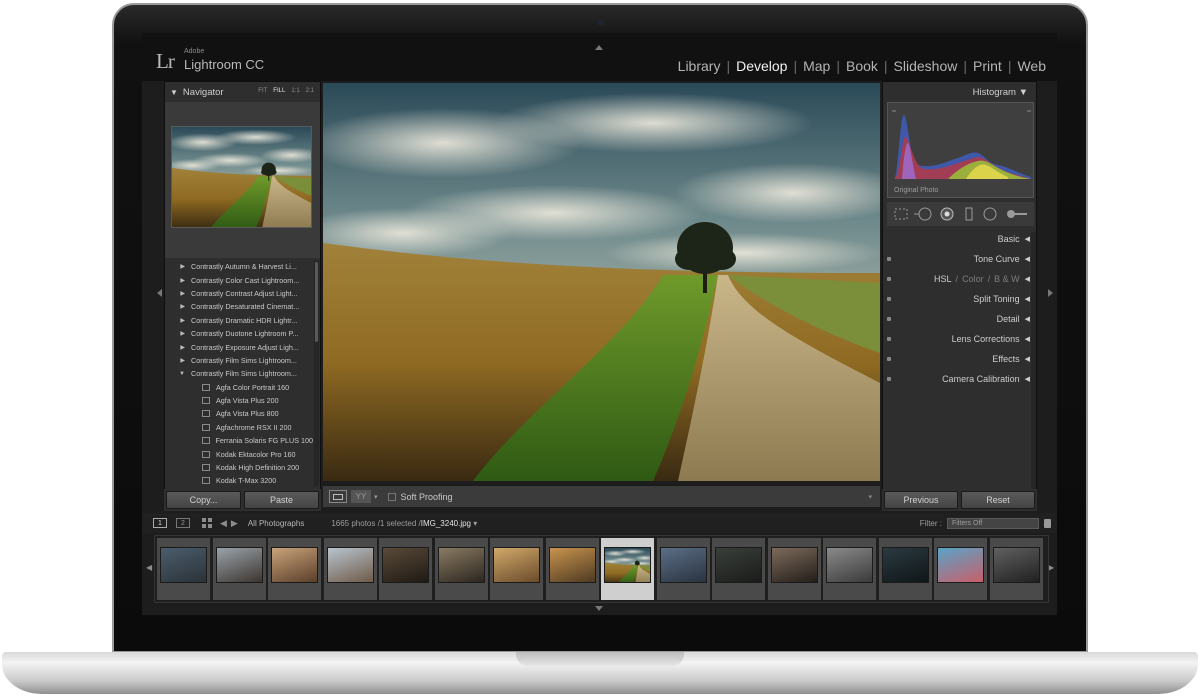  What do you see at coordinates (923, 214) in the screenshot?
I see `spot-removal-icon` at bounding box center [923, 214].